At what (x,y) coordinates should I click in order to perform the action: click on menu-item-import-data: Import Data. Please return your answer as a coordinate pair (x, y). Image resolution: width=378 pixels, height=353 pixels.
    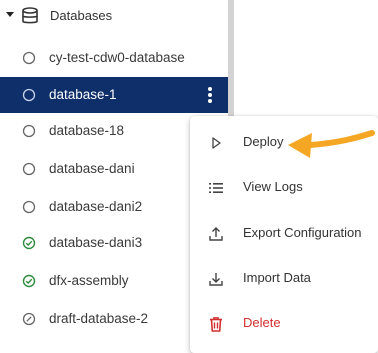
    Looking at the image, I should click on (284, 279).